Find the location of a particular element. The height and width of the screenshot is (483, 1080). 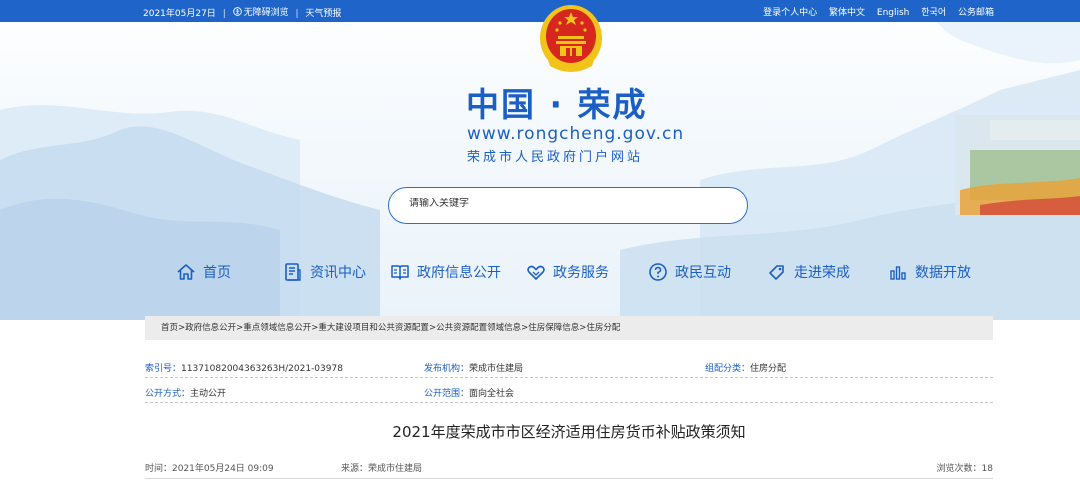

breadcrumb-item: 公共资源配置领域信息 is located at coordinates (478, 328).